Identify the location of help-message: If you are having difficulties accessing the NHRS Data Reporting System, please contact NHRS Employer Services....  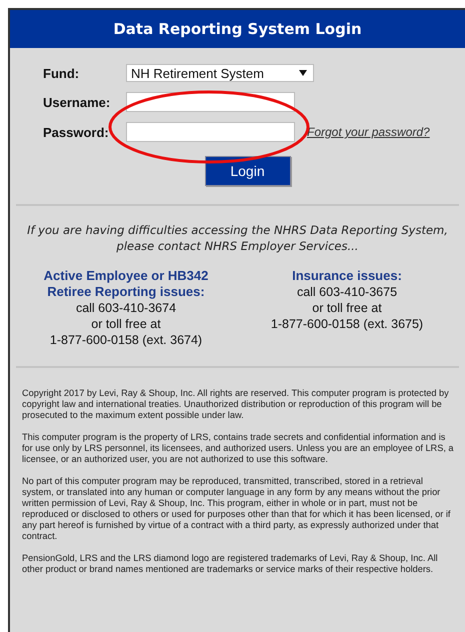
(237, 238).